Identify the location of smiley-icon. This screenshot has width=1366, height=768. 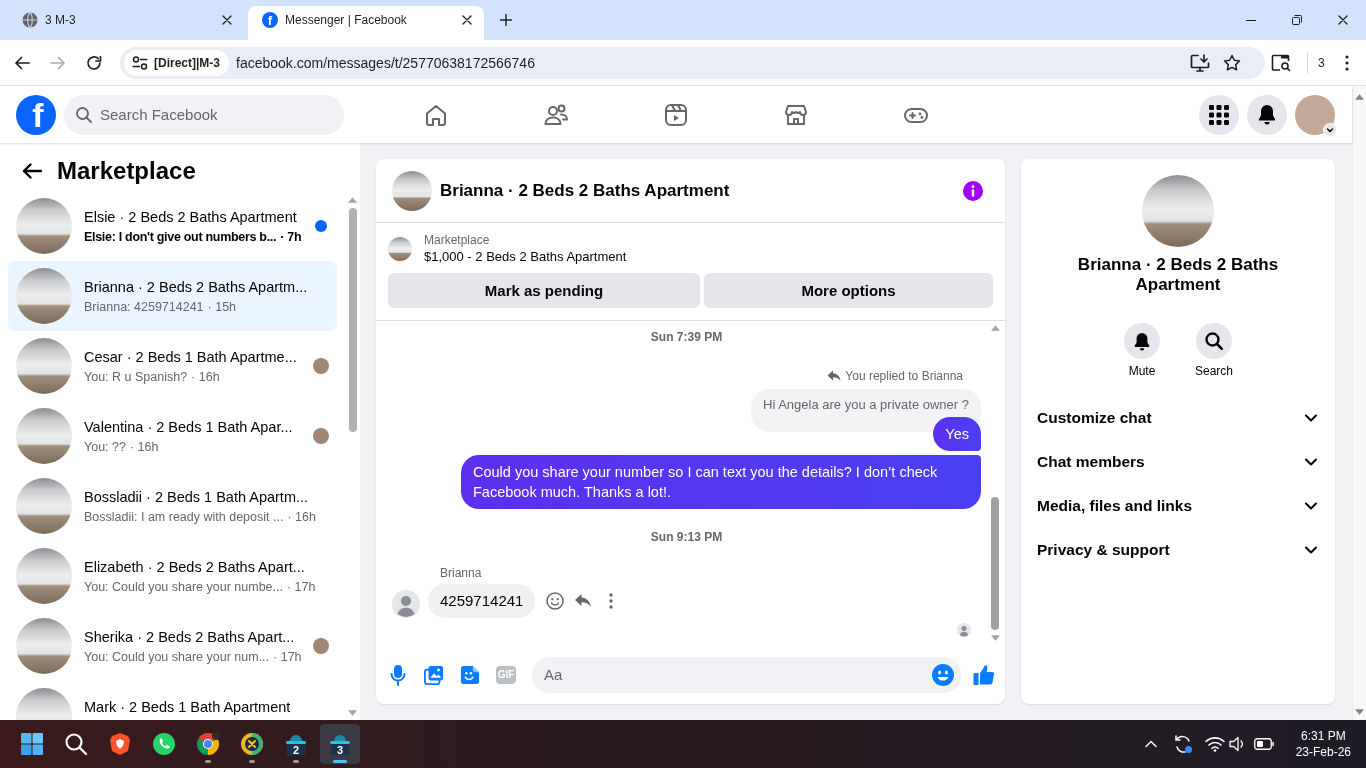
(555, 601).